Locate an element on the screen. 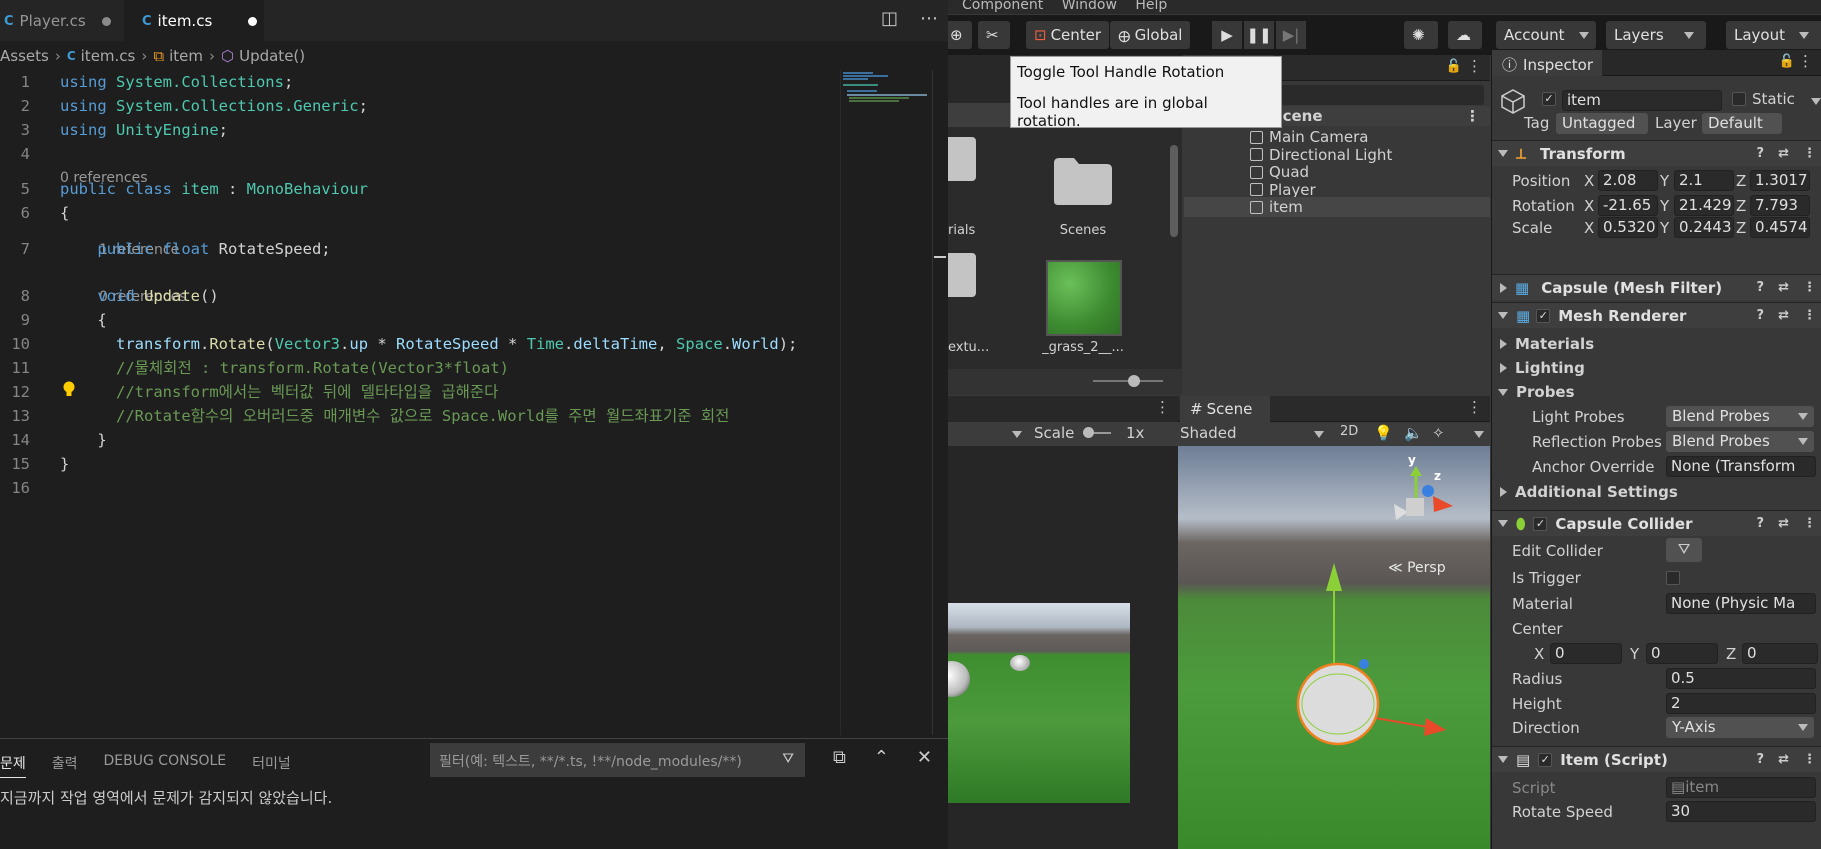 This screenshot has width=1821, height=849. breadcrumb-item: Update() is located at coordinates (272, 56).